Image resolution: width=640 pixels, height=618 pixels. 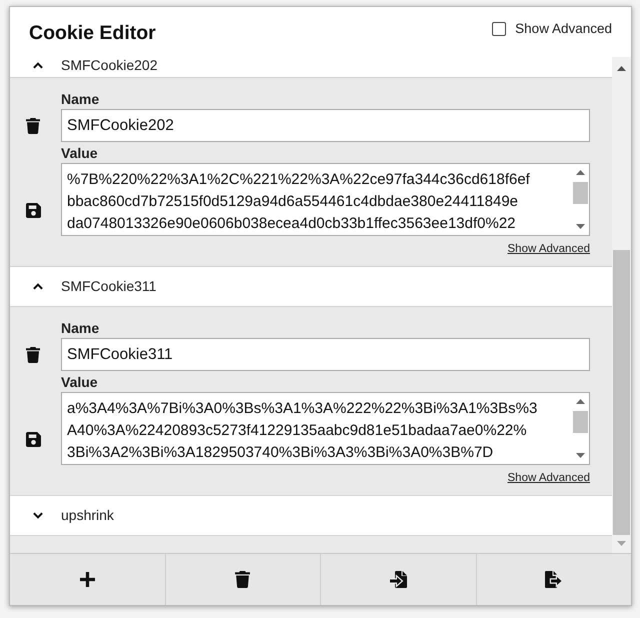 I want to click on plus-icon, so click(x=87, y=579).